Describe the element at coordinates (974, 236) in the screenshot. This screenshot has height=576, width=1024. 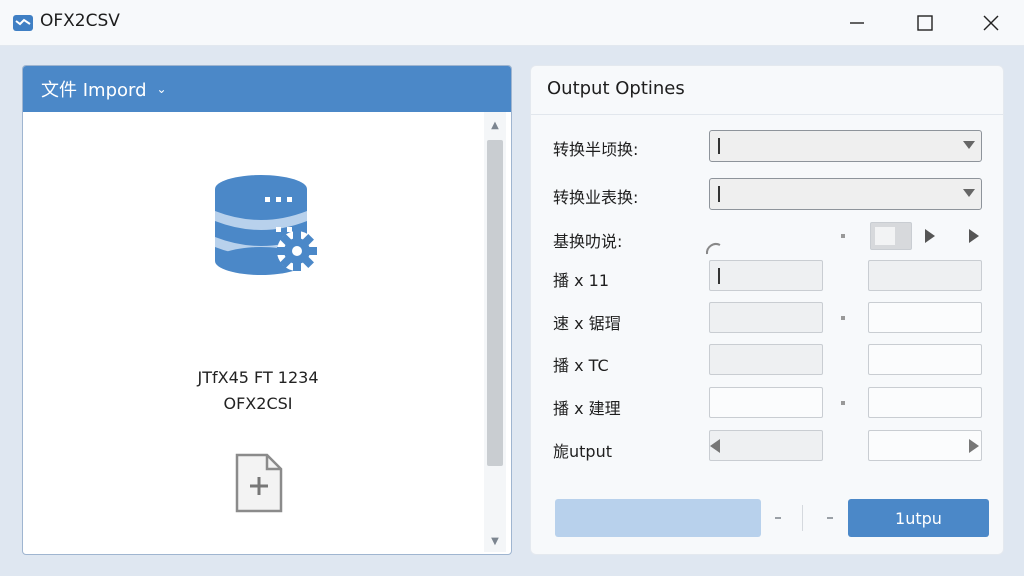
I see `next-arrow-icon` at that location.